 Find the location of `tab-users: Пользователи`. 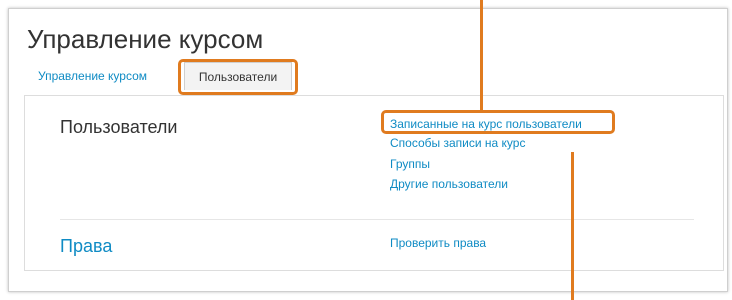

tab-users: Пользователи is located at coordinates (238, 76).